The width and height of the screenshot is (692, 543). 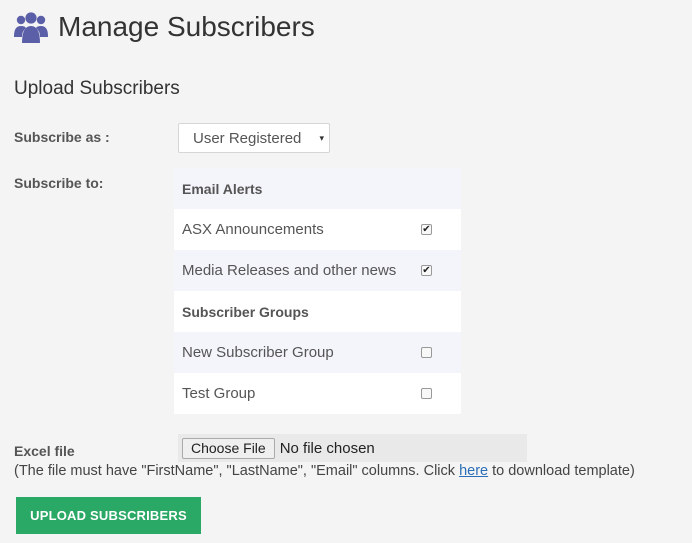 What do you see at coordinates (222, 188) in the screenshot?
I see `group-heading-label: Email Alerts` at bounding box center [222, 188].